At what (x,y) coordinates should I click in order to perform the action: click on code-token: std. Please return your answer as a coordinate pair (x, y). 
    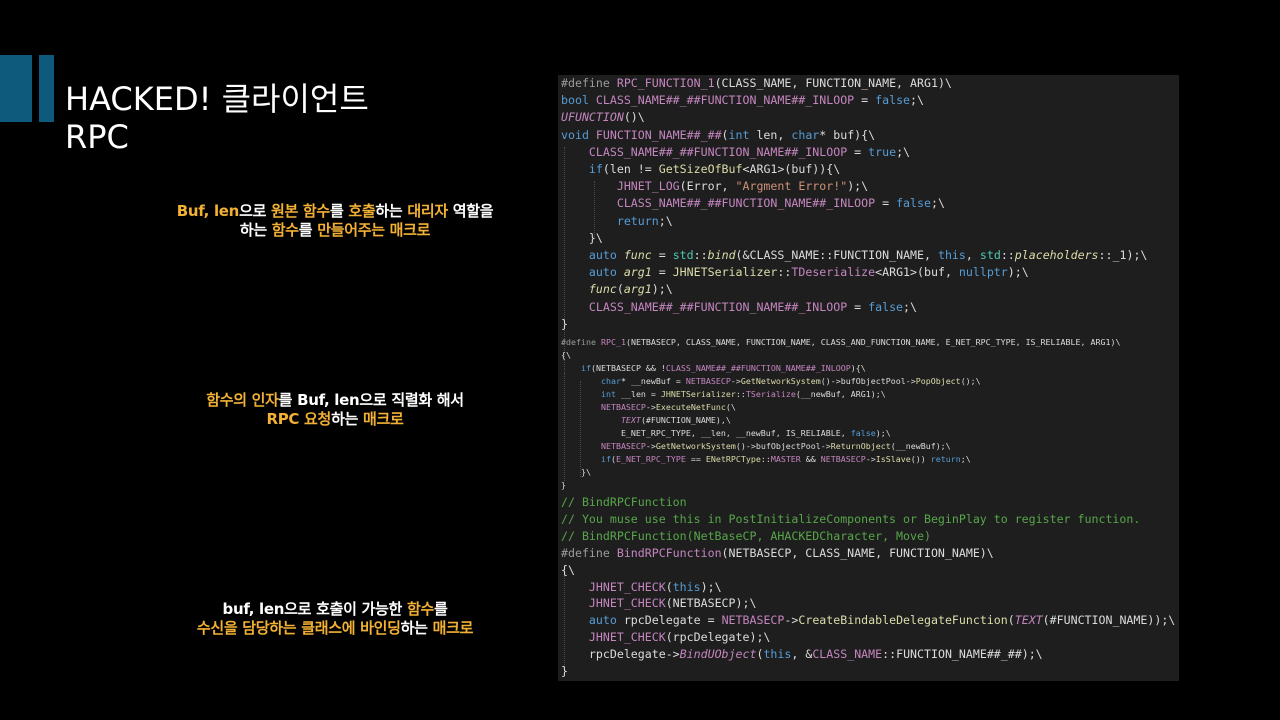
    Looking at the image, I should click on (990, 255).